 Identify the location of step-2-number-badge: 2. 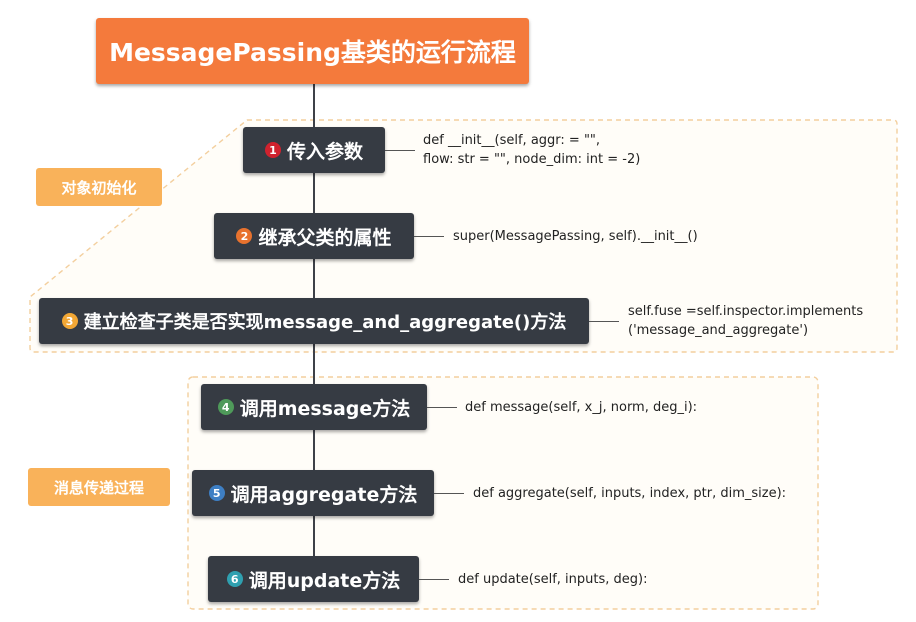
(244, 236).